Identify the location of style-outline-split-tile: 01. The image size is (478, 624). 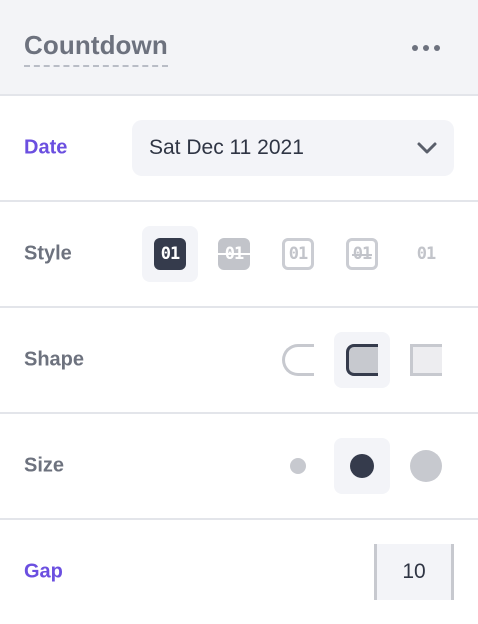
(362, 254).